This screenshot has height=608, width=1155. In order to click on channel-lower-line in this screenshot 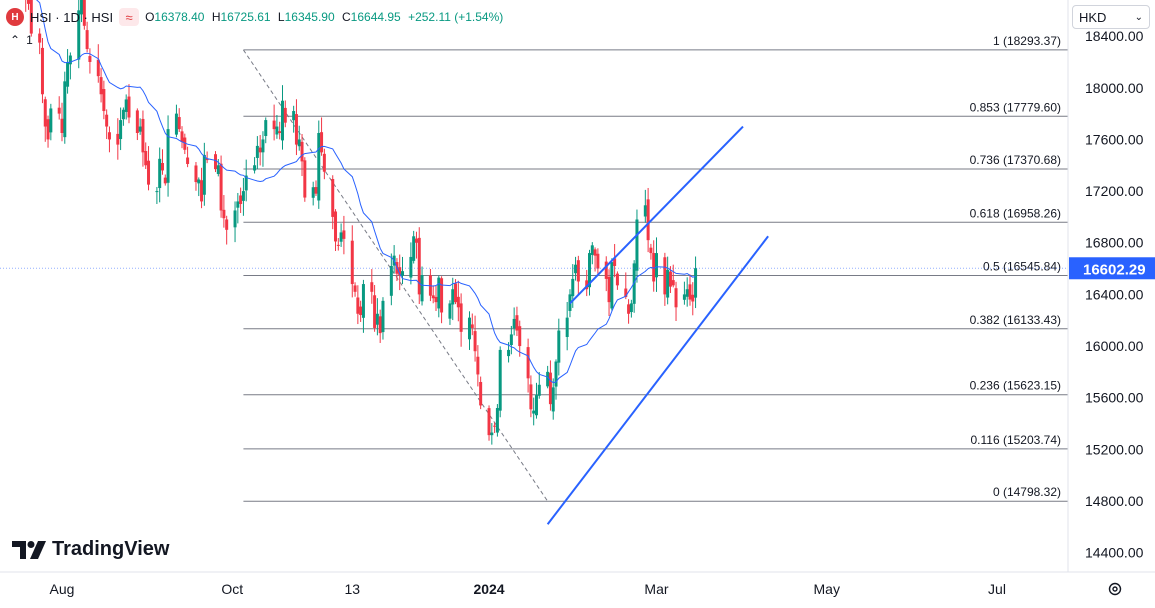, I will do `click(657, 380)`.